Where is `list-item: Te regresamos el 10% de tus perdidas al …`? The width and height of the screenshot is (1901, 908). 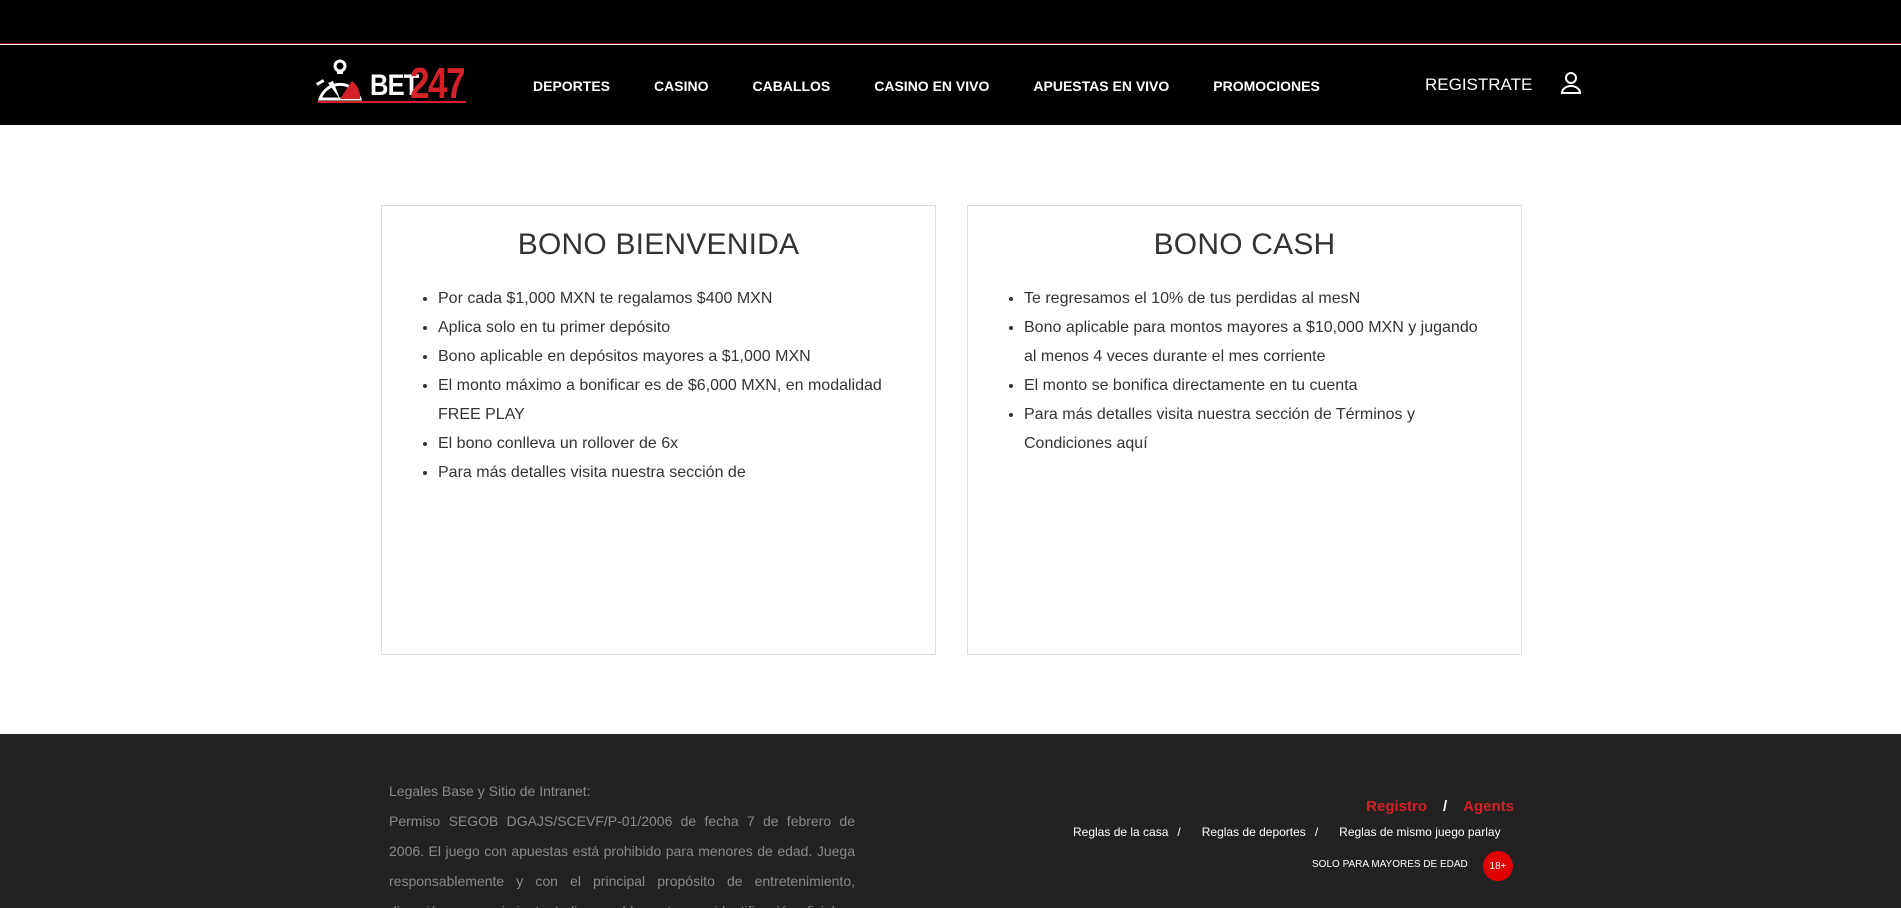
list-item: Te regresamos el 10% de tus perdidas al … is located at coordinates (1252, 298).